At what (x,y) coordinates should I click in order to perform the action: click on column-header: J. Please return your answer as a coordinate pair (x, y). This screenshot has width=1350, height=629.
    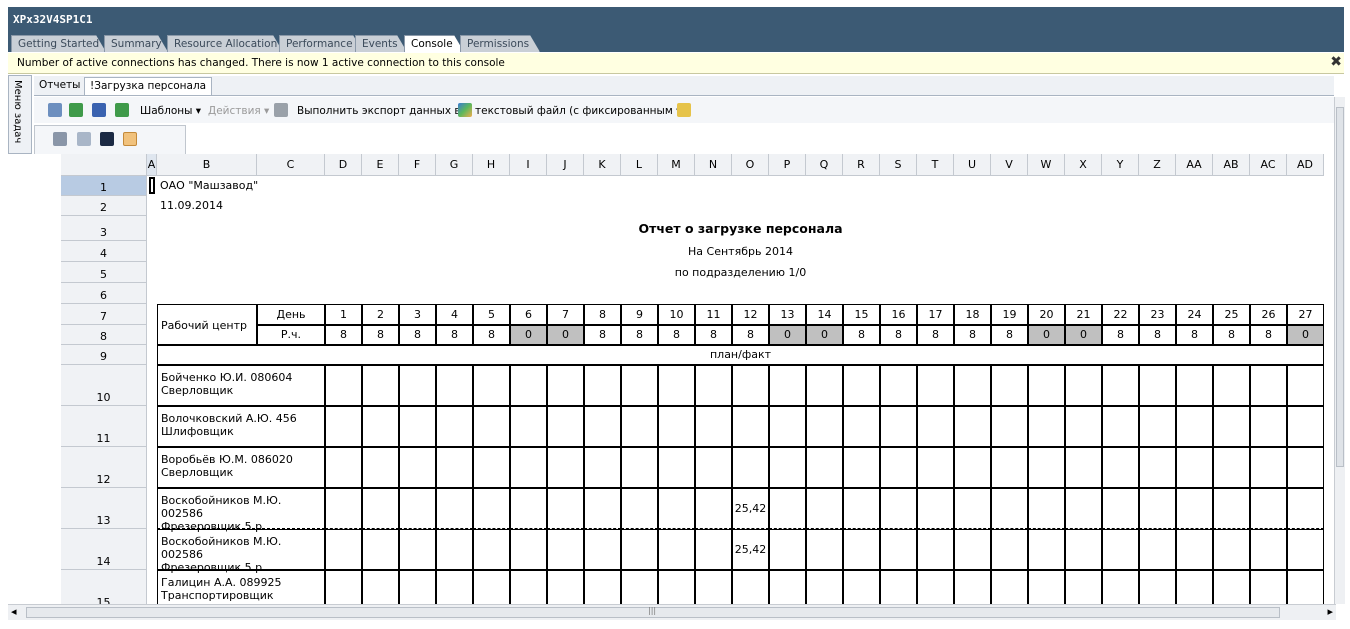
    Looking at the image, I should click on (565, 165).